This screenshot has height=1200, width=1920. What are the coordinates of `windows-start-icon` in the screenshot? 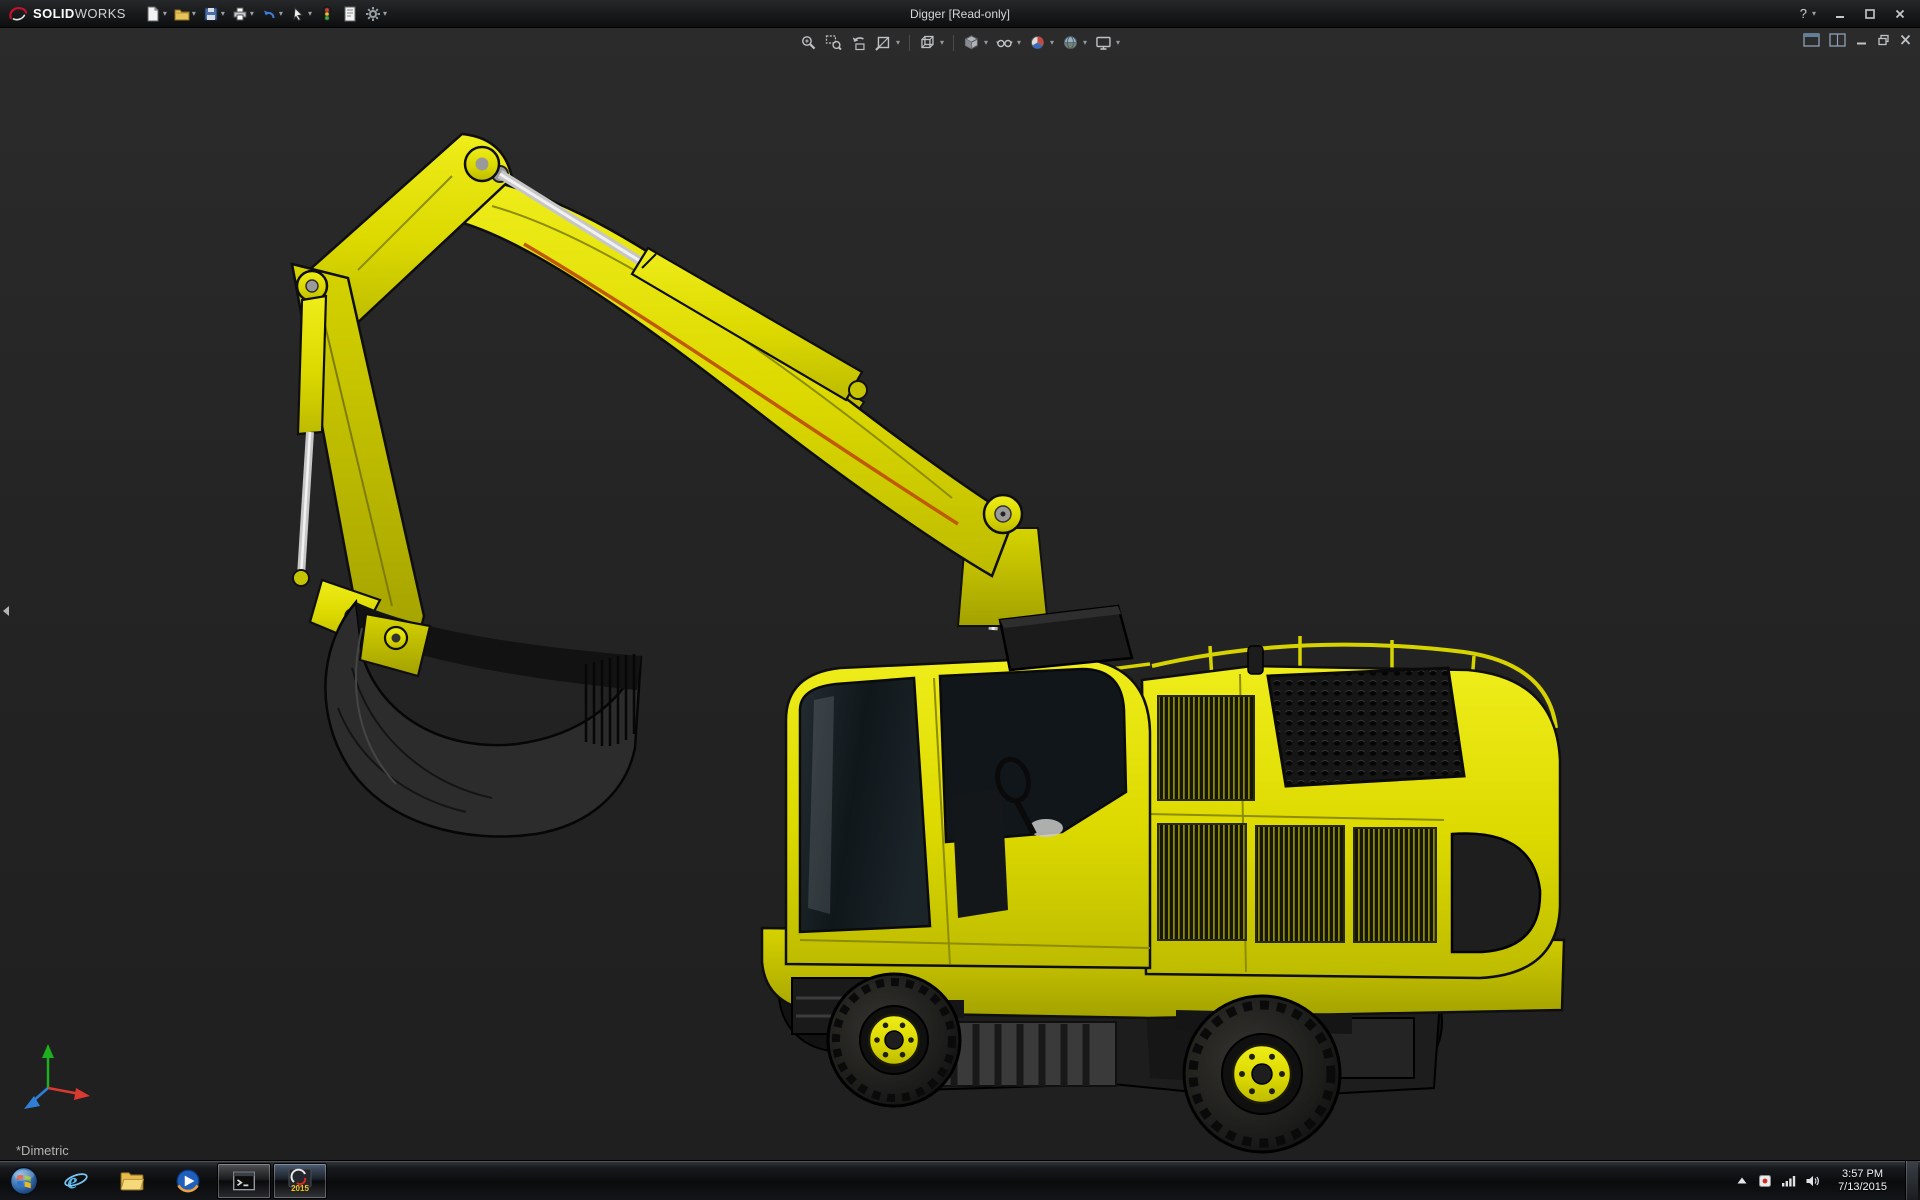 It's located at (24, 1180).